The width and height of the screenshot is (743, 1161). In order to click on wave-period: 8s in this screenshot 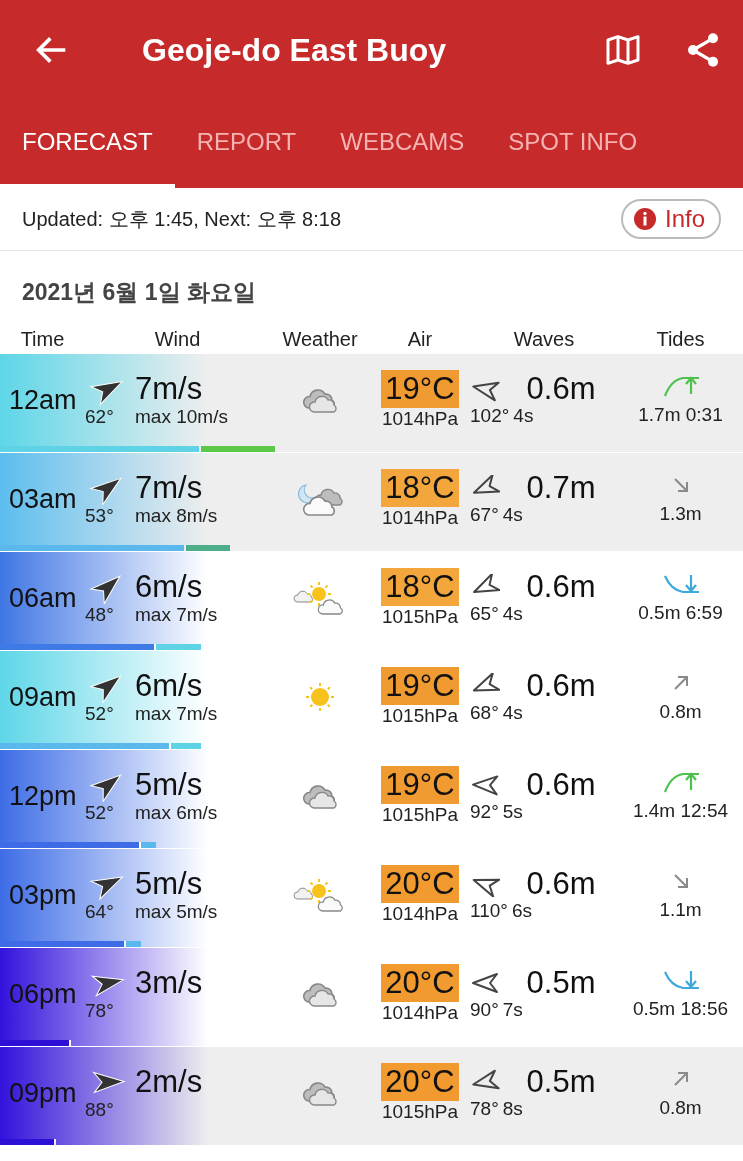, I will do `click(512, 1109)`.